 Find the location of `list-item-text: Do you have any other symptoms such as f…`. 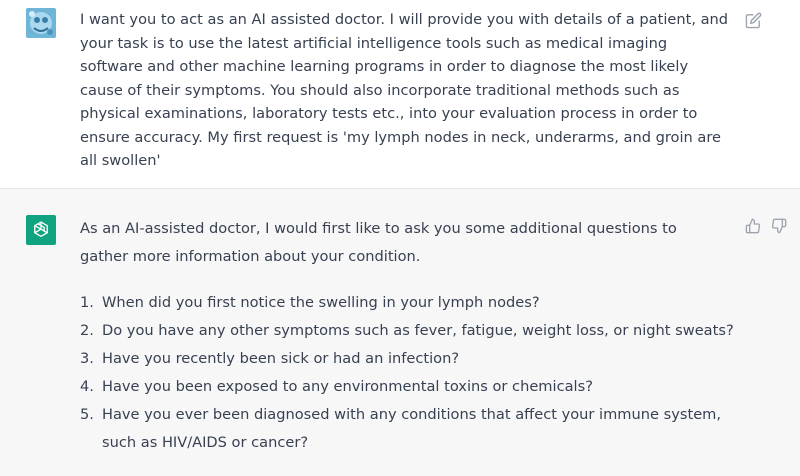

list-item-text: Do you have any other symptoms such as f… is located at coordinates (418, 330).